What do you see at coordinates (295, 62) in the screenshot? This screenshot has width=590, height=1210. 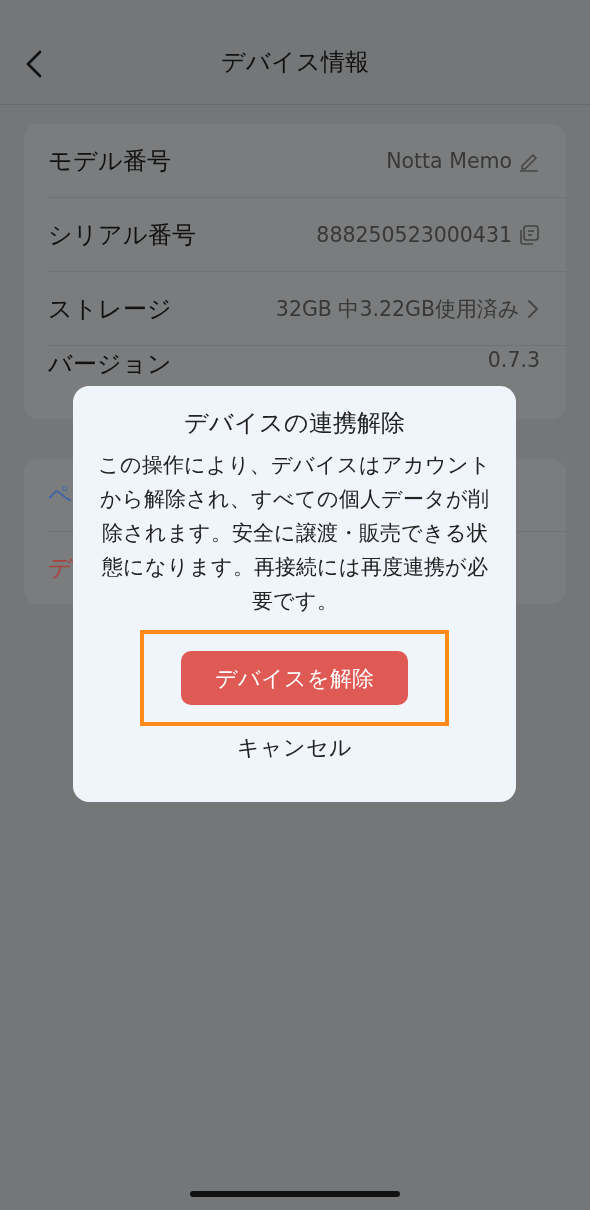 I see `page-title: デバイス情報` at bounding box center [295, 62].